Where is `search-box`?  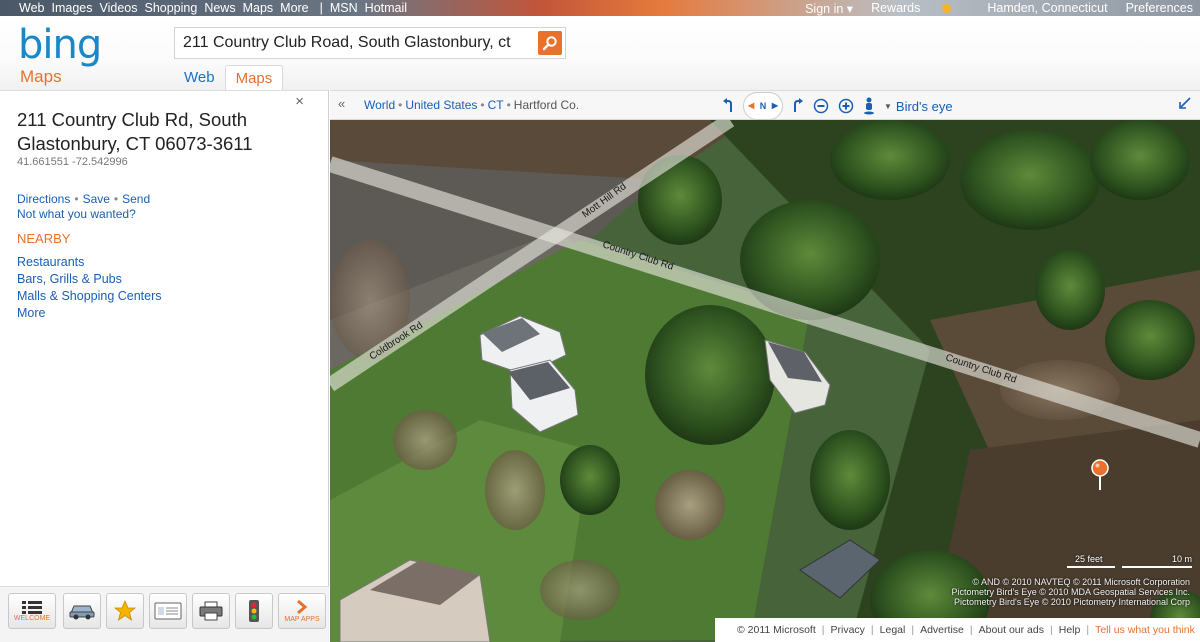
search-box is located at coordinates (370, 43).